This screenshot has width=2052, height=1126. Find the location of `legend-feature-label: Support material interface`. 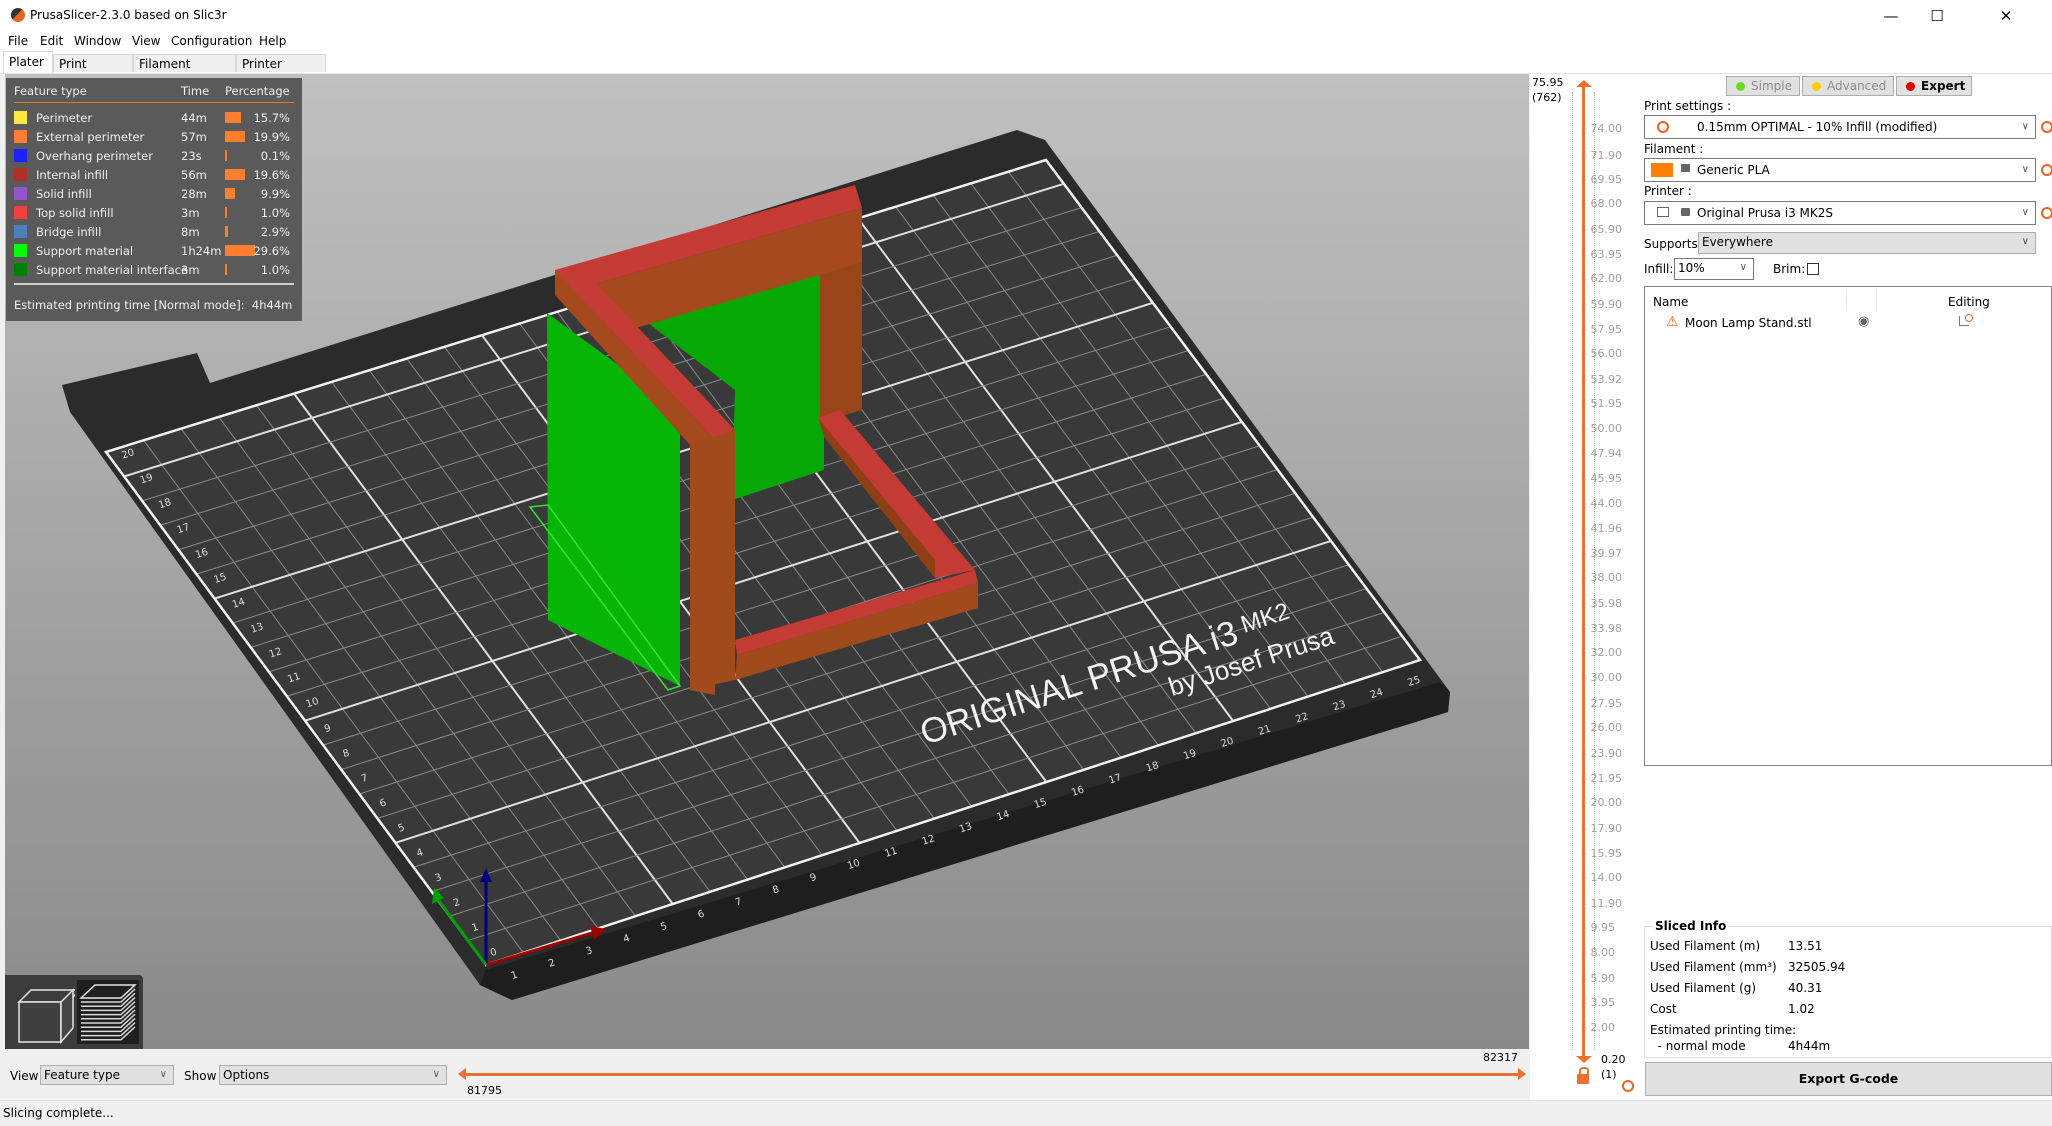

legend-feature-label: Support material interface is located at coordinates (112, 270).